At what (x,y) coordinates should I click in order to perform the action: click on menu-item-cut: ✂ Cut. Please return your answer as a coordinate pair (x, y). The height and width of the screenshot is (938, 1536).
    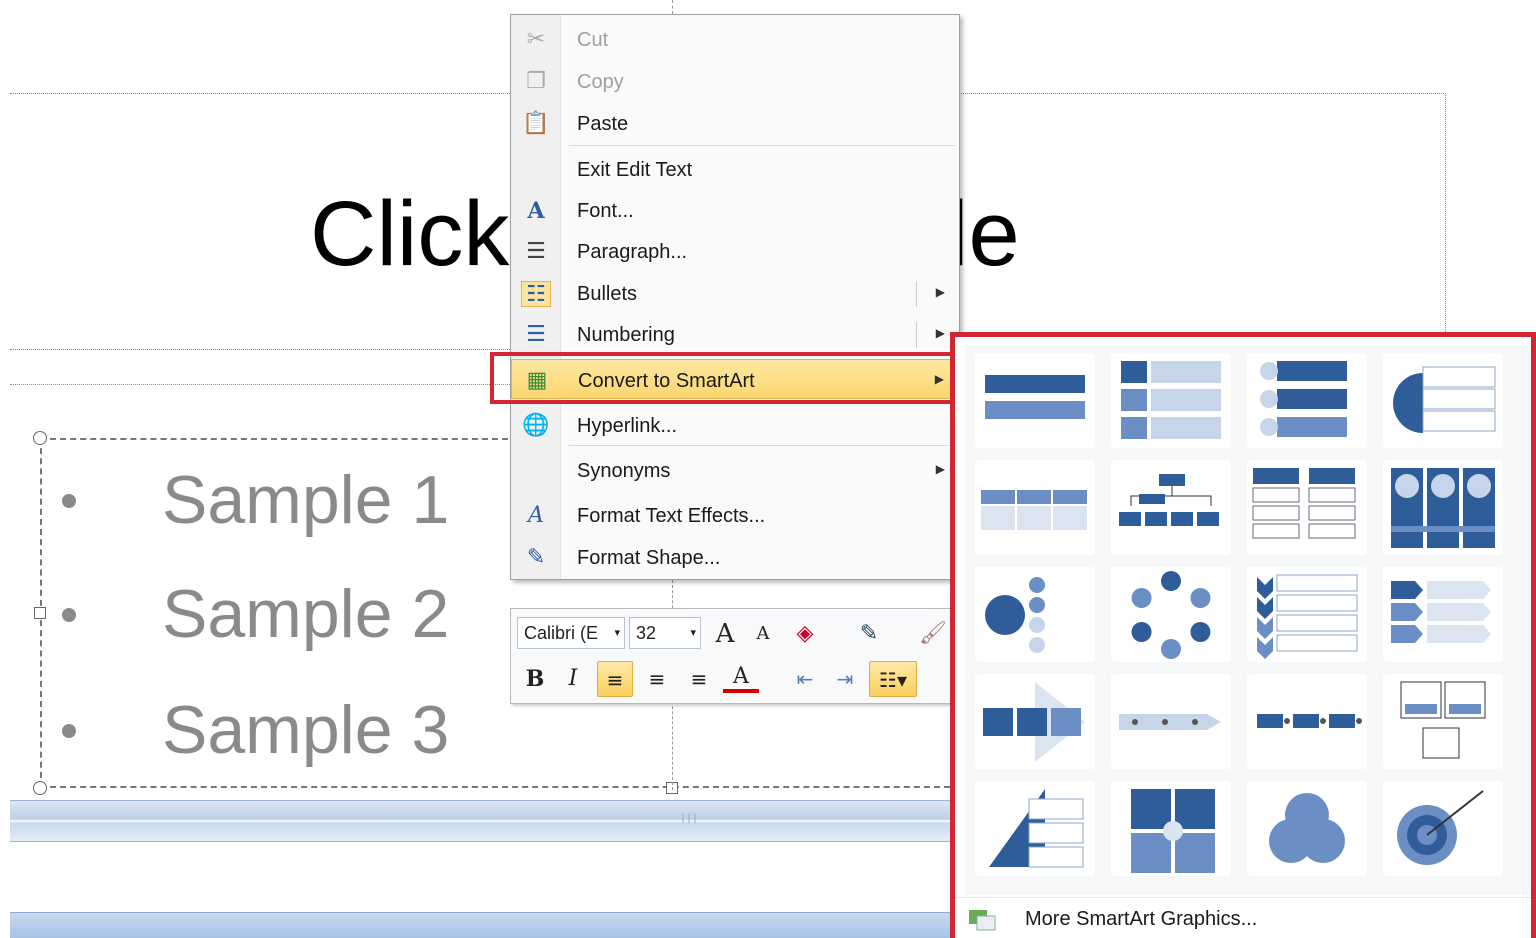
    Looking at the image, I should click on (735, 39).